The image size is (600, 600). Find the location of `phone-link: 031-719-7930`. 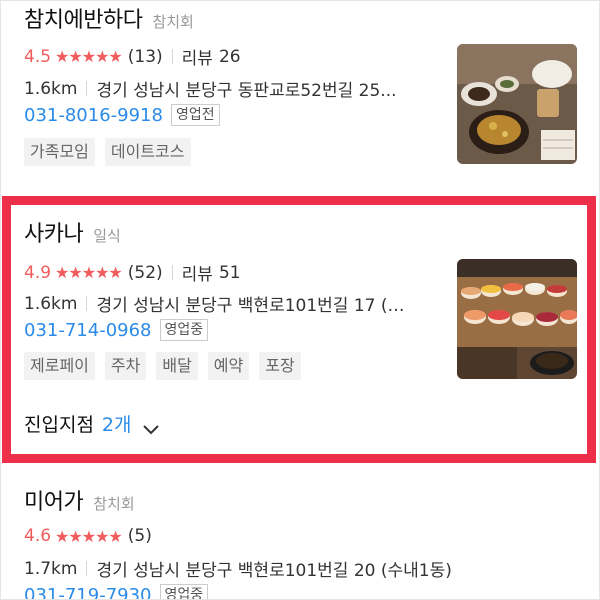

phone-link: 031-719-7930 is located at coordinates (88, 592).